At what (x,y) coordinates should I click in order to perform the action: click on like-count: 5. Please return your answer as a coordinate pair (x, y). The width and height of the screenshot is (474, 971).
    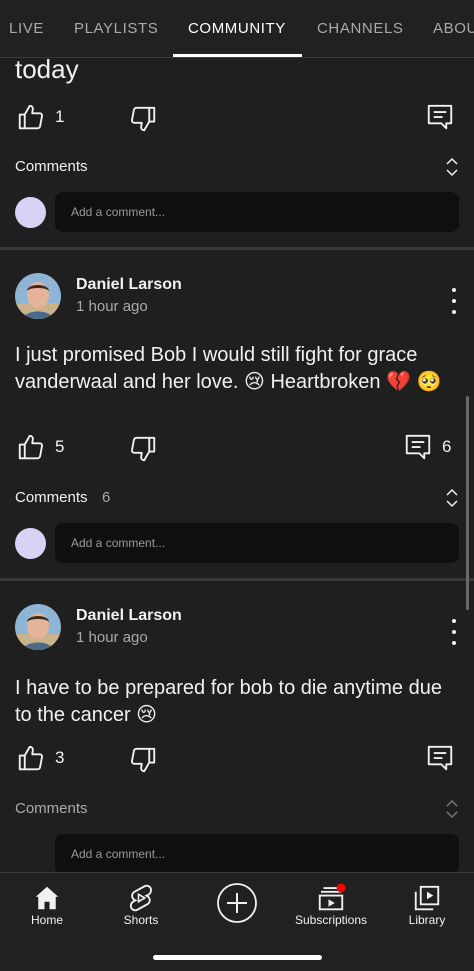
    Looking at the image, I should click on (60, 446).